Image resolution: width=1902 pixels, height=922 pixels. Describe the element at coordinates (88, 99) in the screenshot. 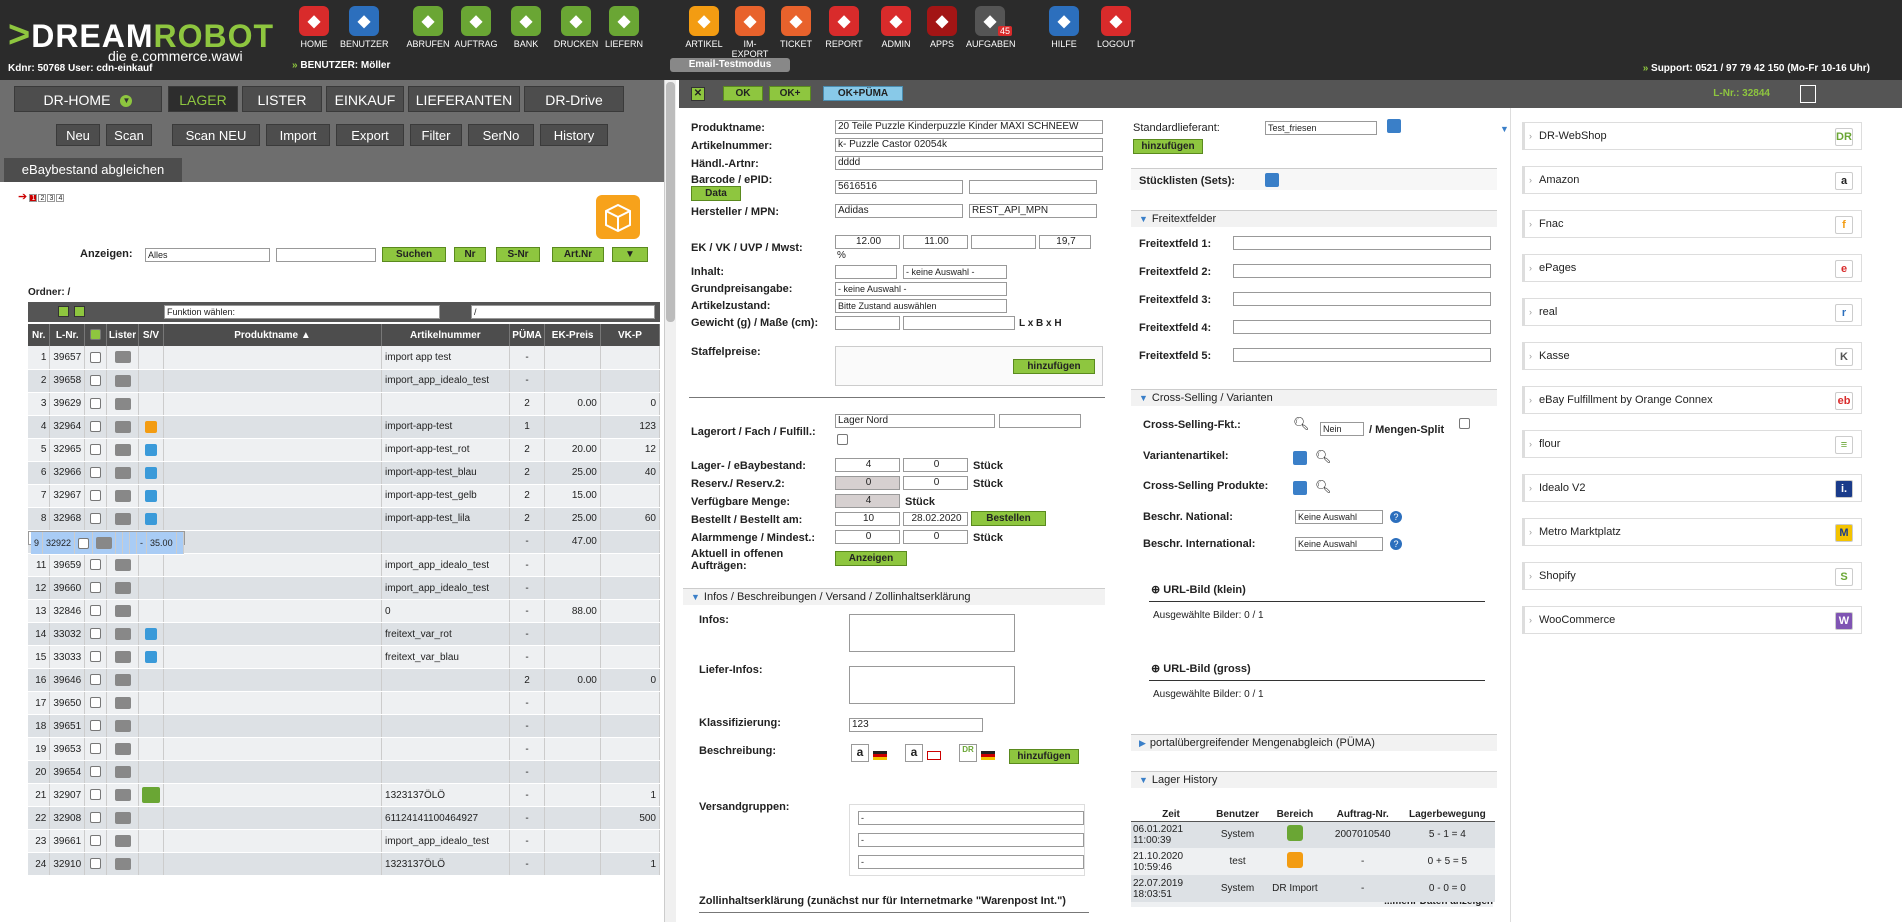

I see `tab-drhome: DR-HOME ▼` at that location.